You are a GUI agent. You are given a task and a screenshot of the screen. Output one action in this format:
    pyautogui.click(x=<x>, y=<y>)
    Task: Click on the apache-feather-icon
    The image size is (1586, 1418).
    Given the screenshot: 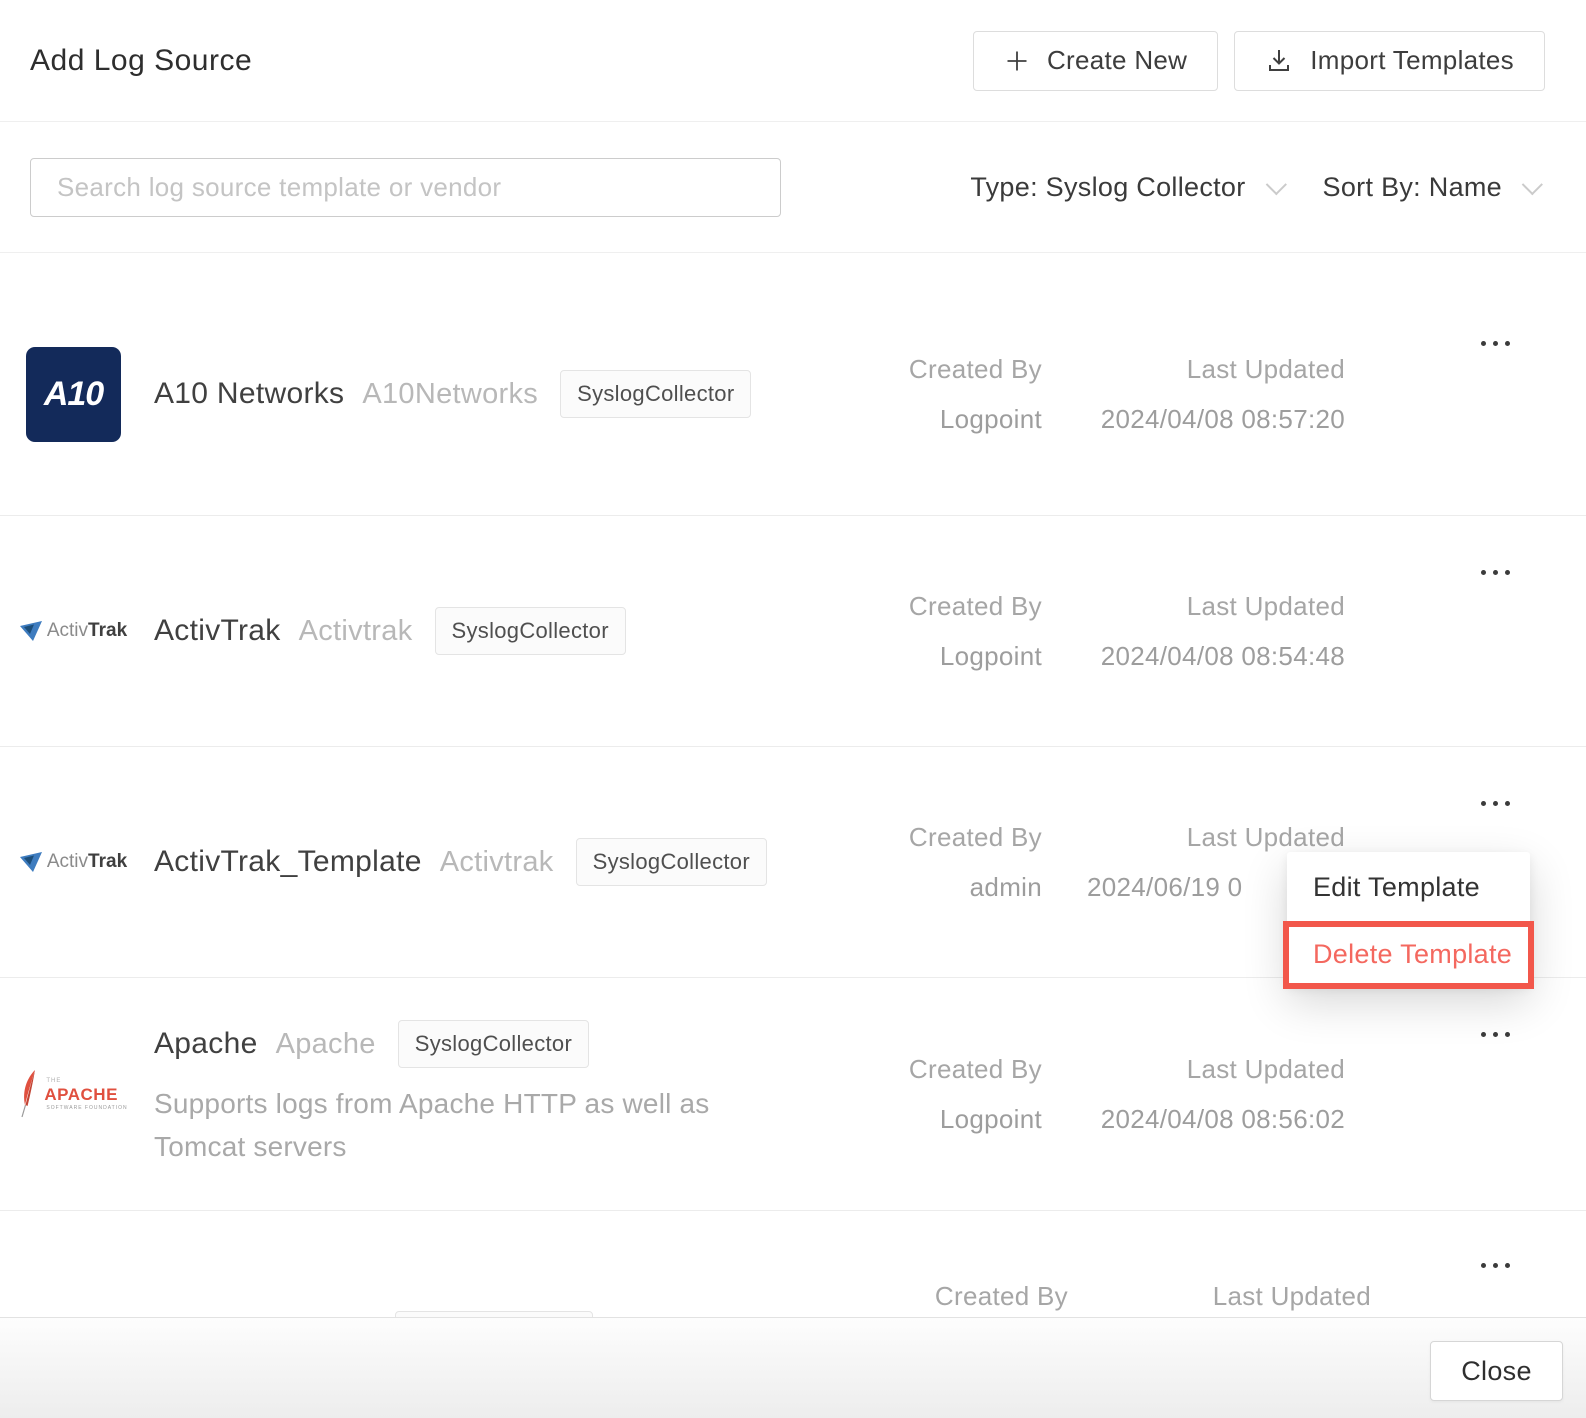 What is the action you would take?
    pyautogui.click(x=28, y=1094)
    